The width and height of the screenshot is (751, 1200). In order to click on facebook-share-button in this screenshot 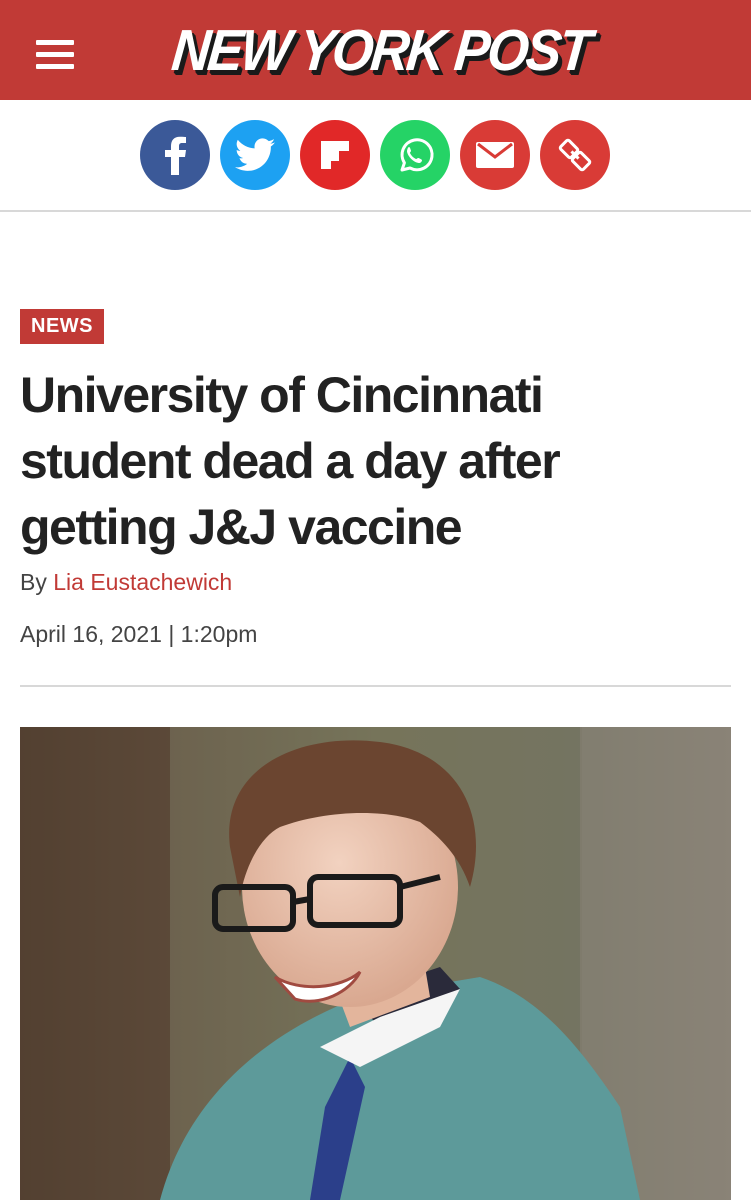, I will do `click(175, 155)`.